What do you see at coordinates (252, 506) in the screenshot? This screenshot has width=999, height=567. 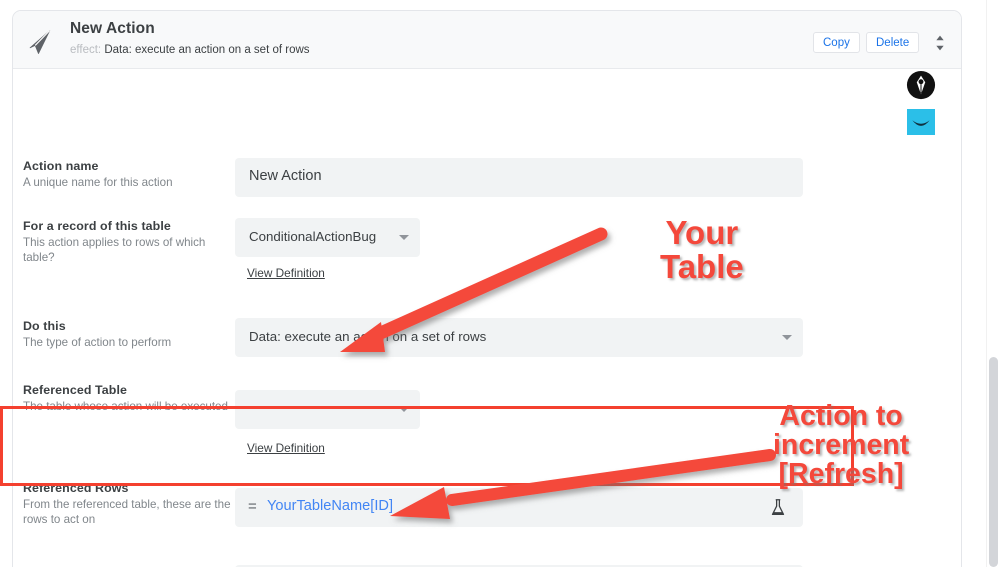 I see `equals-sign: =` at bounding box center [252, 506].